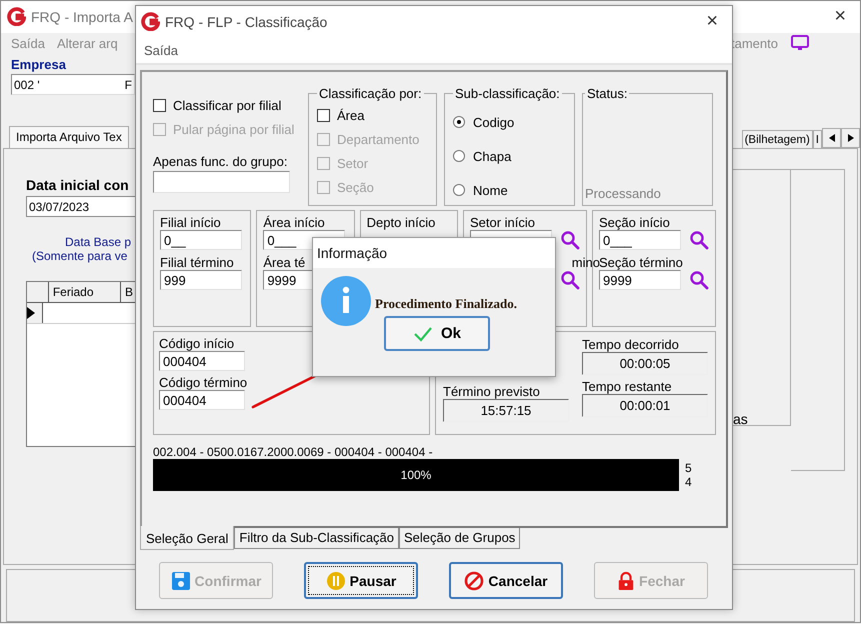 The image size is (861, 624). What do you see at coordinates (378, 139) in the screenshot?
I see `checkbox-label: Departamento` at bounding box center [378, 139].